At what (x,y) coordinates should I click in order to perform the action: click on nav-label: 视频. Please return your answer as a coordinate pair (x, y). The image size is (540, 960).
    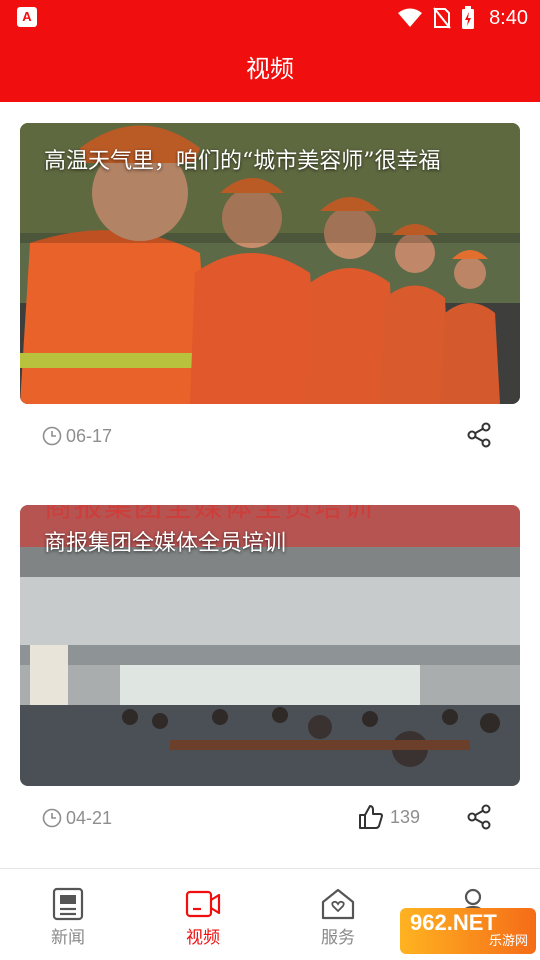
    Looking at the image, I should click on (203, 938).